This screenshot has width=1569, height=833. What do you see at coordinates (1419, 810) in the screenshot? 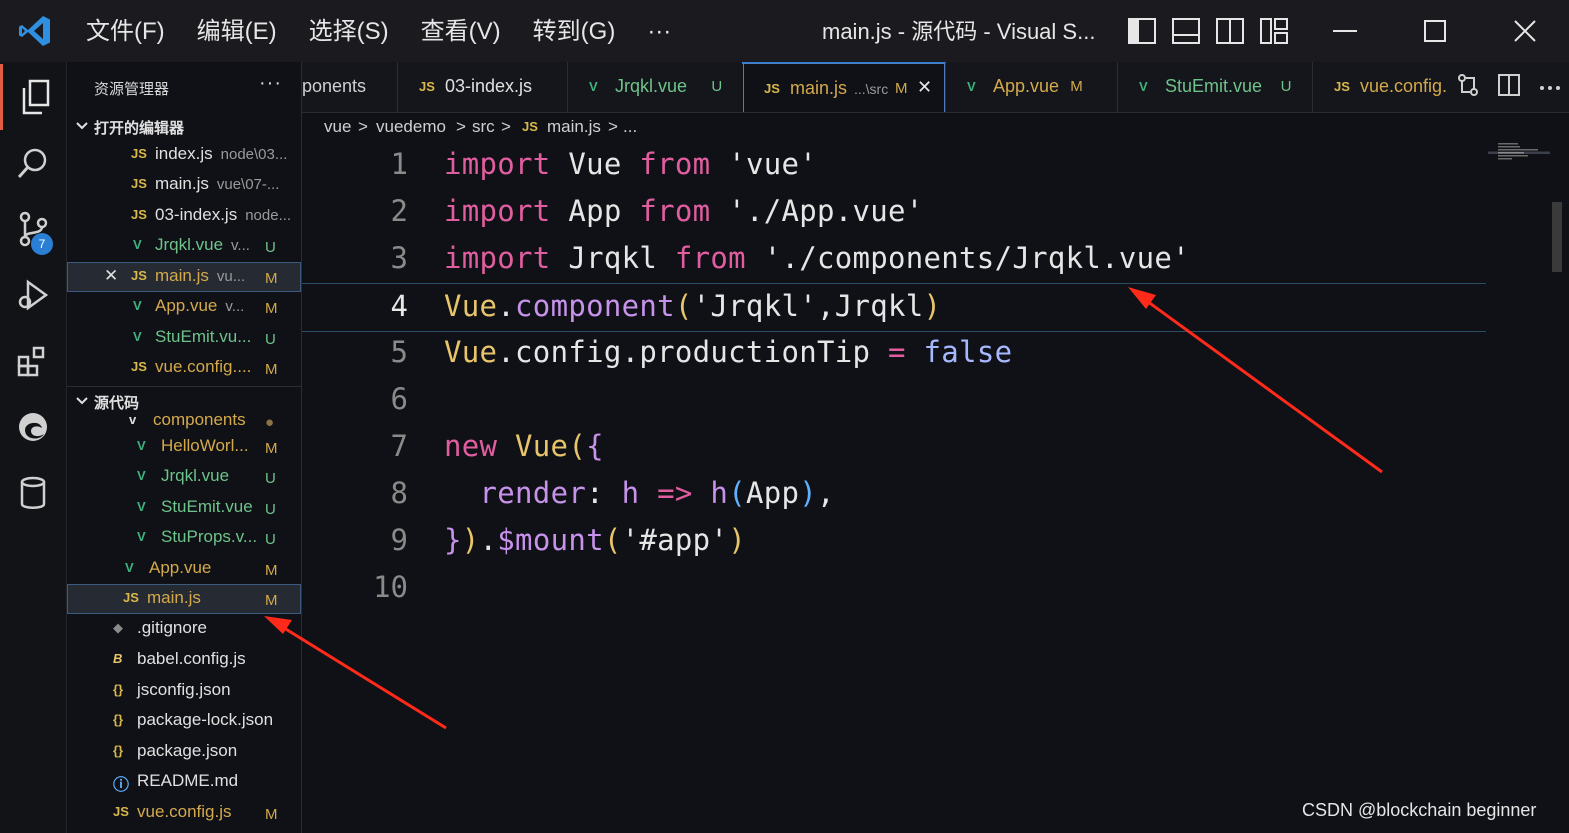
I see `watermark: CSDN @blockchain beginner` at bounding box center [1419, 810].